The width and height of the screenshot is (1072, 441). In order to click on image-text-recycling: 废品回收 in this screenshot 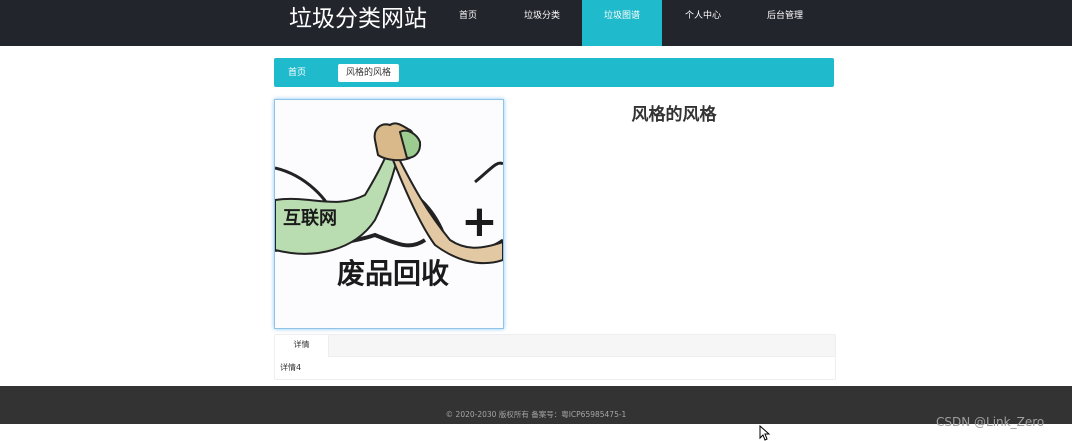, I will do `click(393, 273)`.